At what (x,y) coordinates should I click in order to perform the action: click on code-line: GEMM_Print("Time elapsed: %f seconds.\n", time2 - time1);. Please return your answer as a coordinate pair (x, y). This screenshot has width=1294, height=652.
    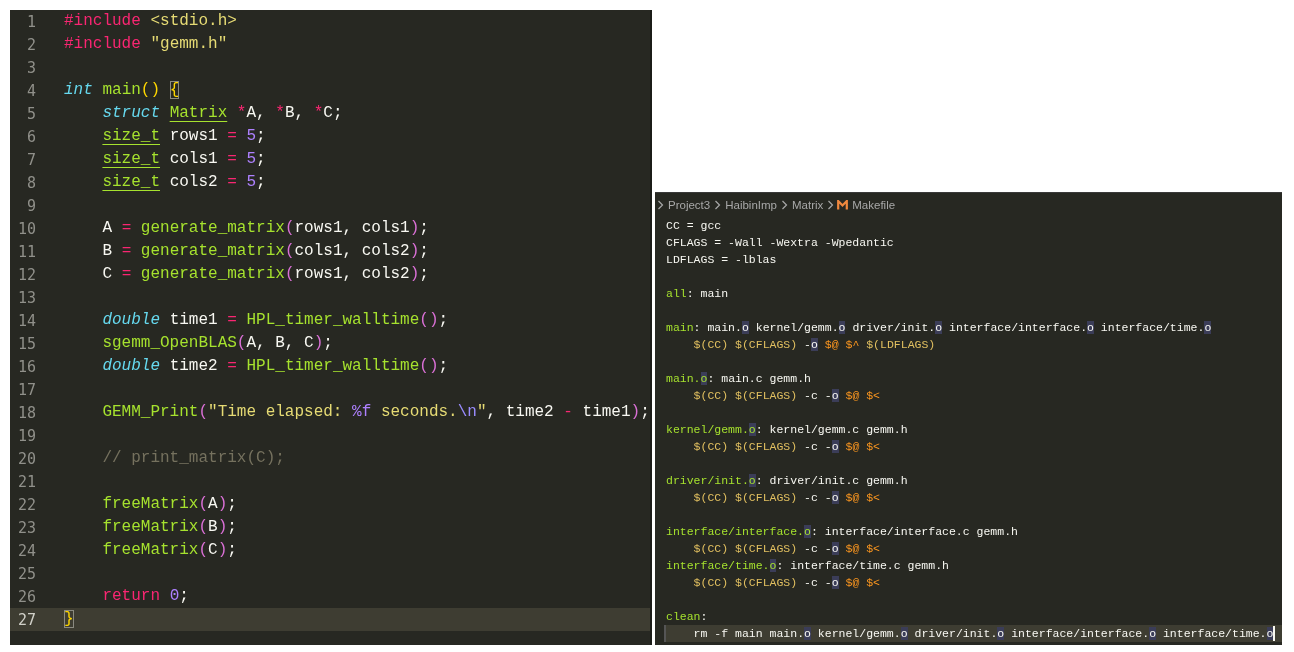
    Looking at the image, I should click on (375, 412).